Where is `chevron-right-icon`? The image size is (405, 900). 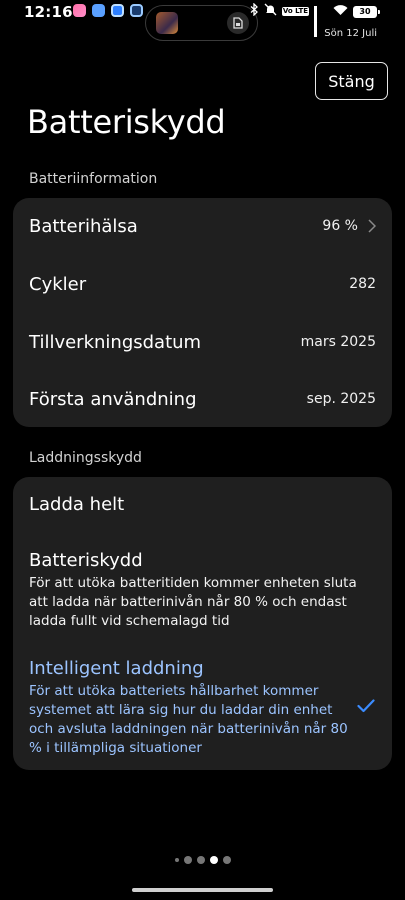 chevron-right-icon is located at coordinates (372, 226).